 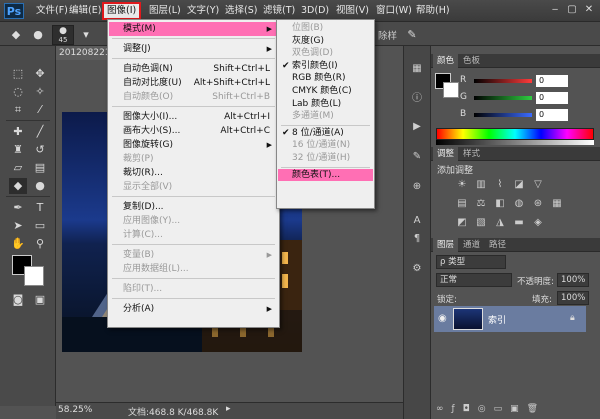 What do you see at coordinates (481, 185) in the screenshot?
I see `levels-icon: ▥` at bounding box center [481, 185].